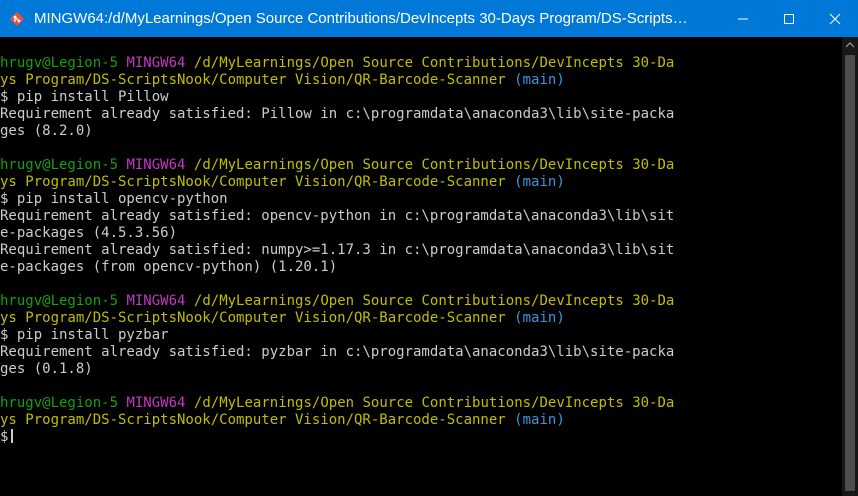 The image size is (858, 496). What do you see at coordinates (850, 45) in the screenshot?
I see `scroll-up-arrow-icon` at bounding box center [850, 45].